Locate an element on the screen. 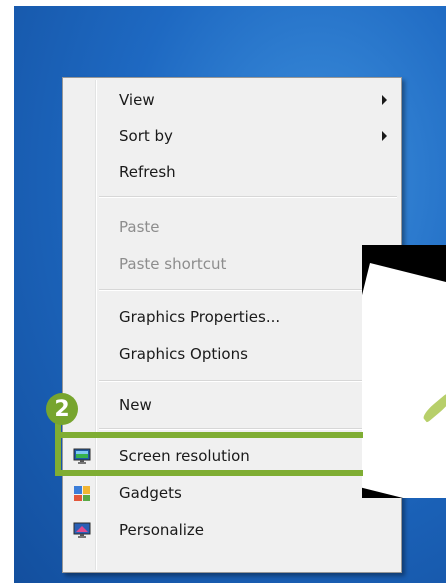 The height and width of the screenshot is (583, 446). step-number-badge: 2 is located at coordinates (62, 409).